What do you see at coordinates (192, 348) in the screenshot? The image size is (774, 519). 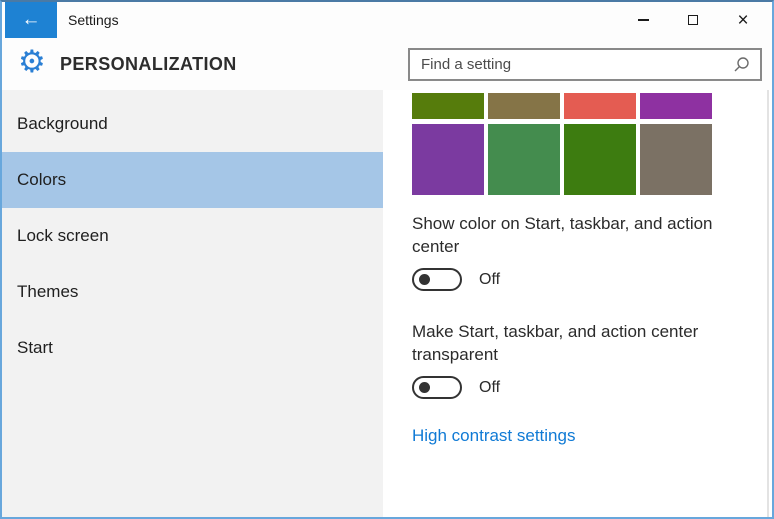 I see `sidebar-item-start: Start` at bounding box center [192, 348].